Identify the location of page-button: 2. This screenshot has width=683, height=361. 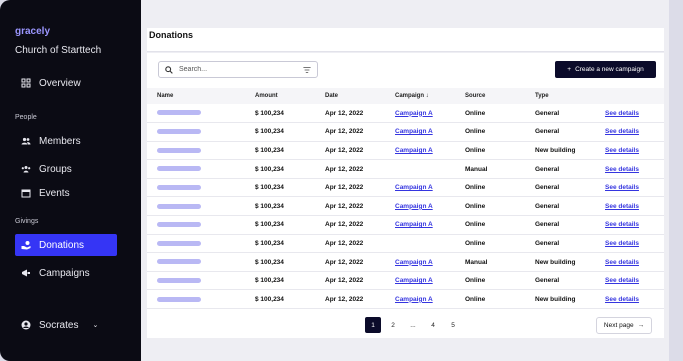
(393, 325).